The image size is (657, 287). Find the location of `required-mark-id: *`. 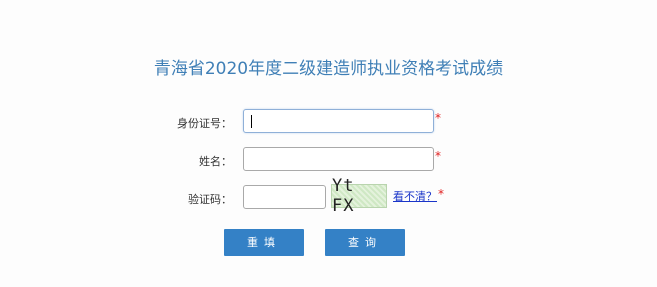

required-mark-id: * is located at coordinates (438, 118).